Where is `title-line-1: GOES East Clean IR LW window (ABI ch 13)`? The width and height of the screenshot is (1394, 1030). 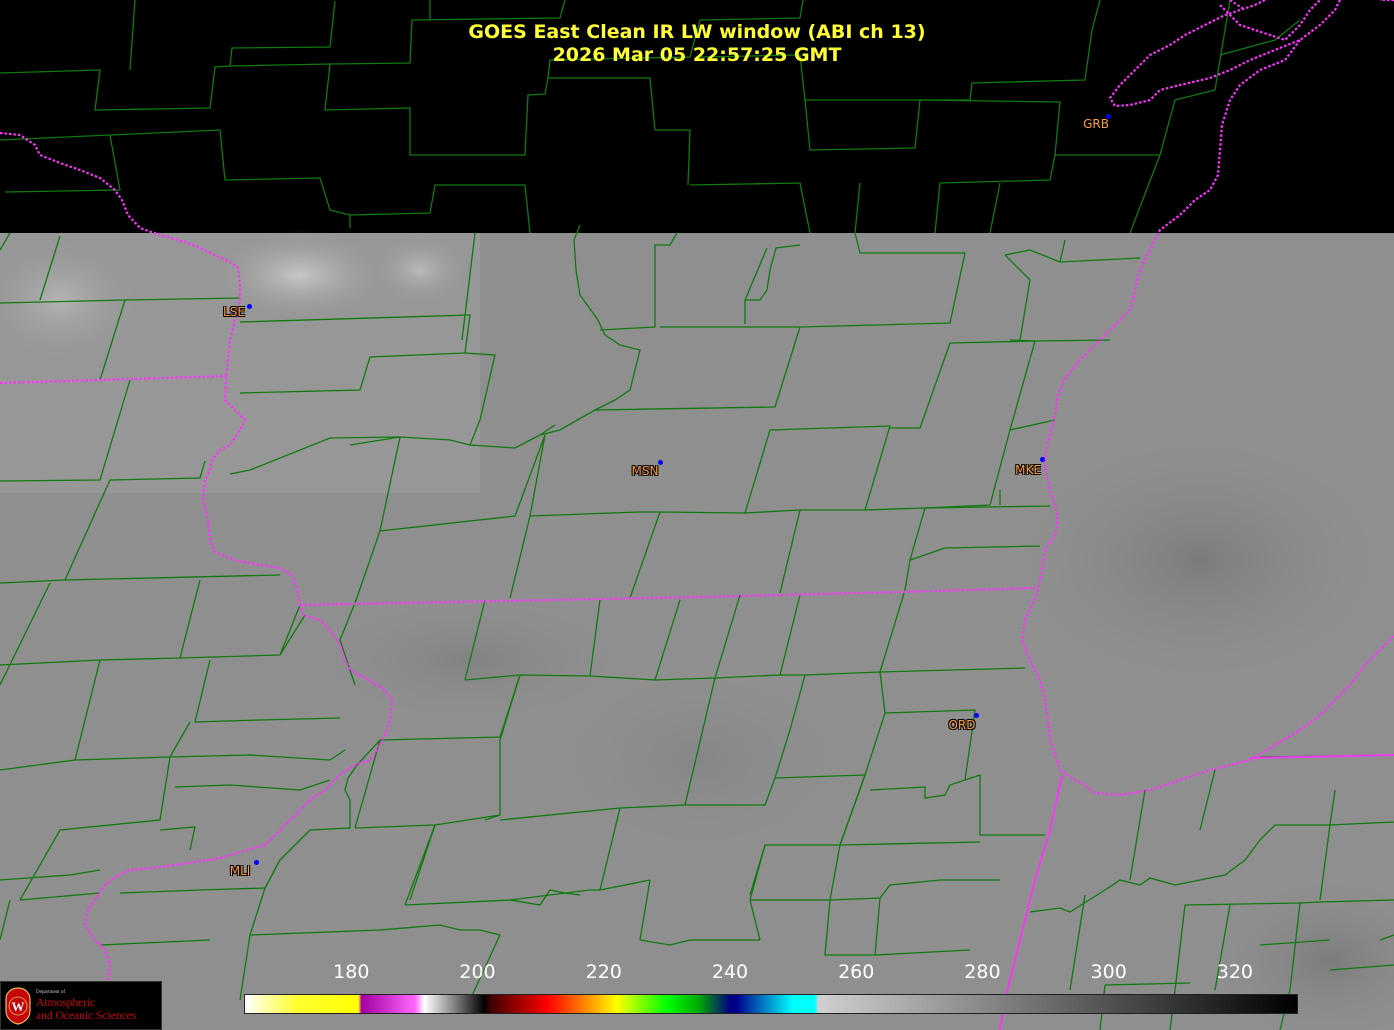
title-line-1: GOES East Clean IR LW window (ABI ch 13) is located at coordinates (697, 32).